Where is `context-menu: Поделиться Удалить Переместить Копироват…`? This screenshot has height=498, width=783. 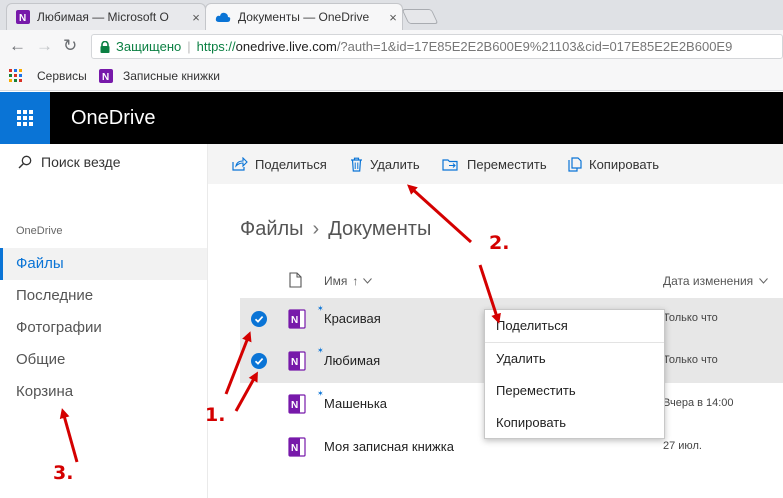 context-menu: Поделиться Удалить Переместить Копироват… is located at coordinates (574, 374).